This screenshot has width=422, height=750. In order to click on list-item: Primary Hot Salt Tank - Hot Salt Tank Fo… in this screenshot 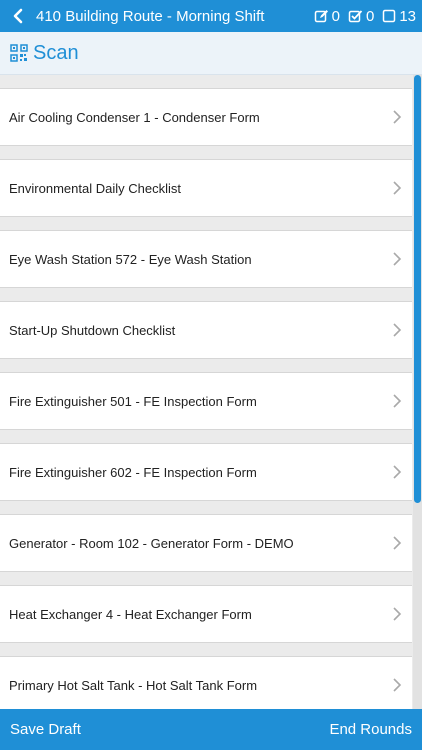, I will do `click(206, 682)`.